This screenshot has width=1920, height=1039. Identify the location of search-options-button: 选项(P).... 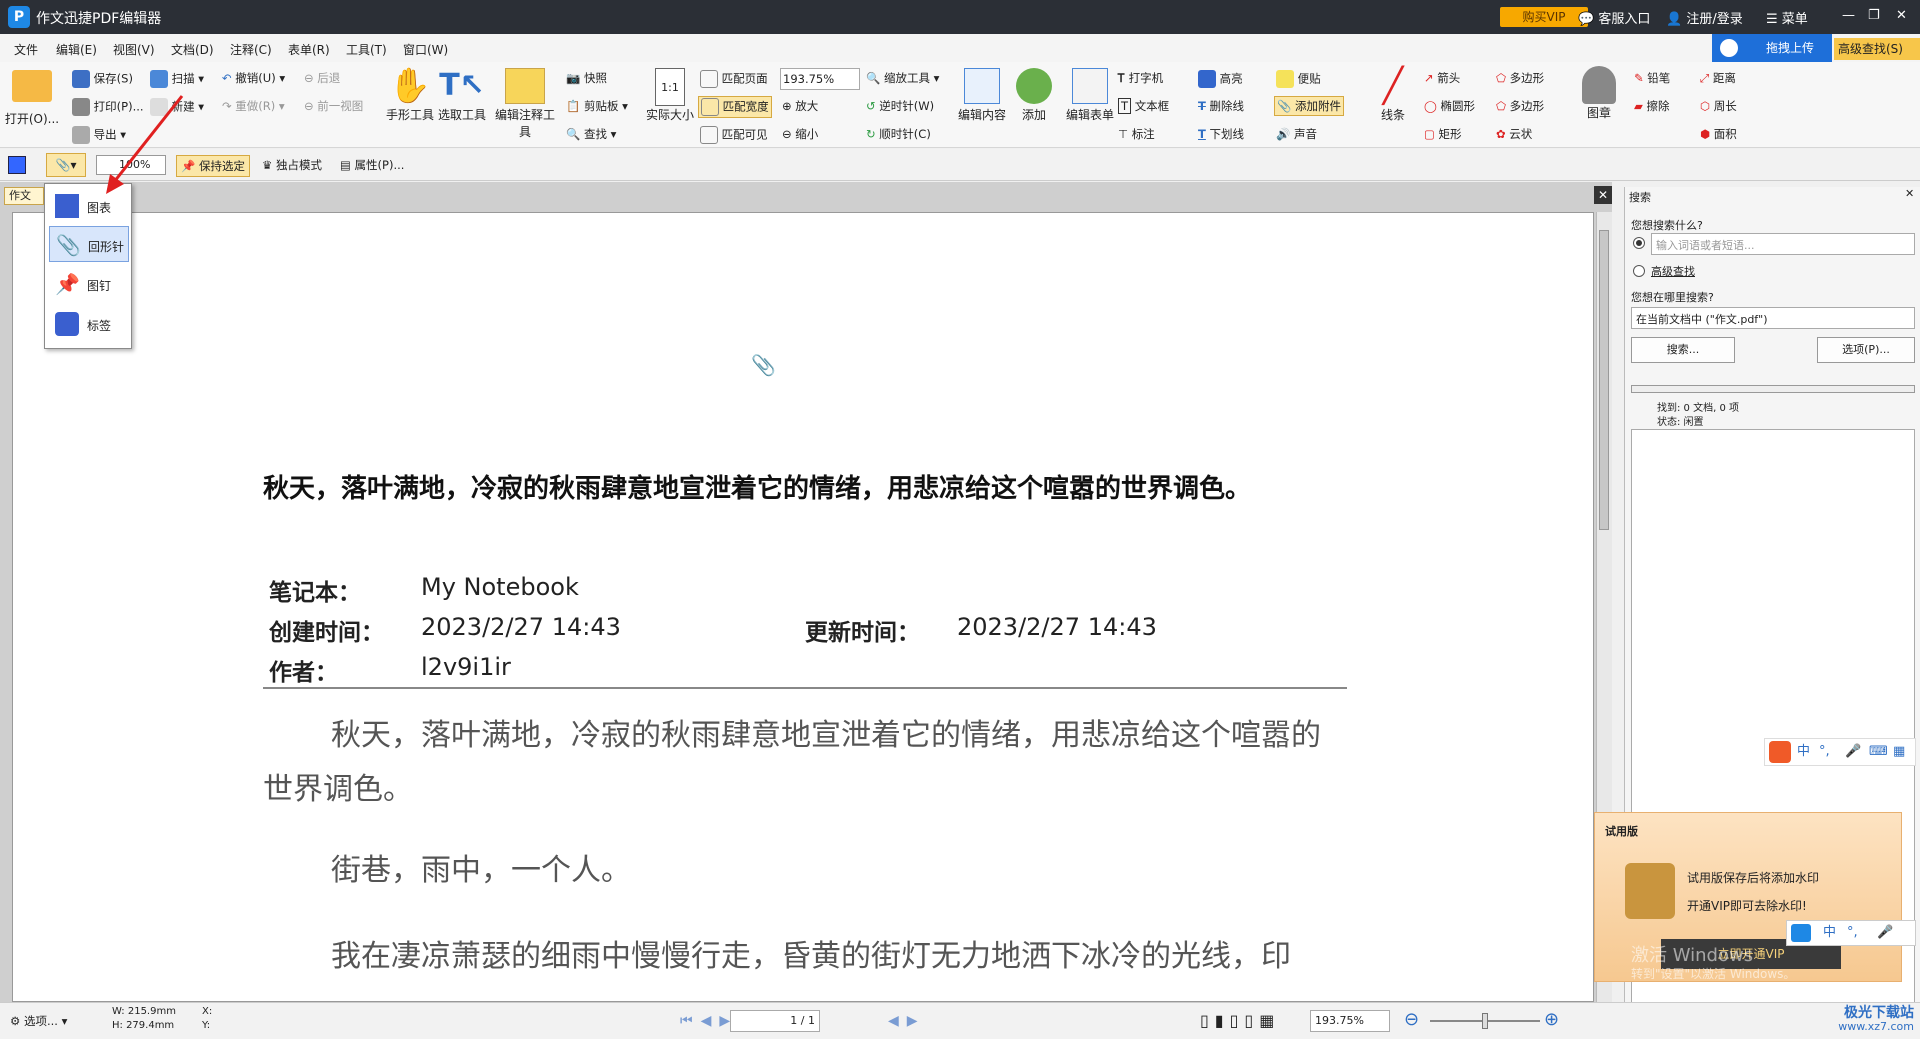
(1866, 350).